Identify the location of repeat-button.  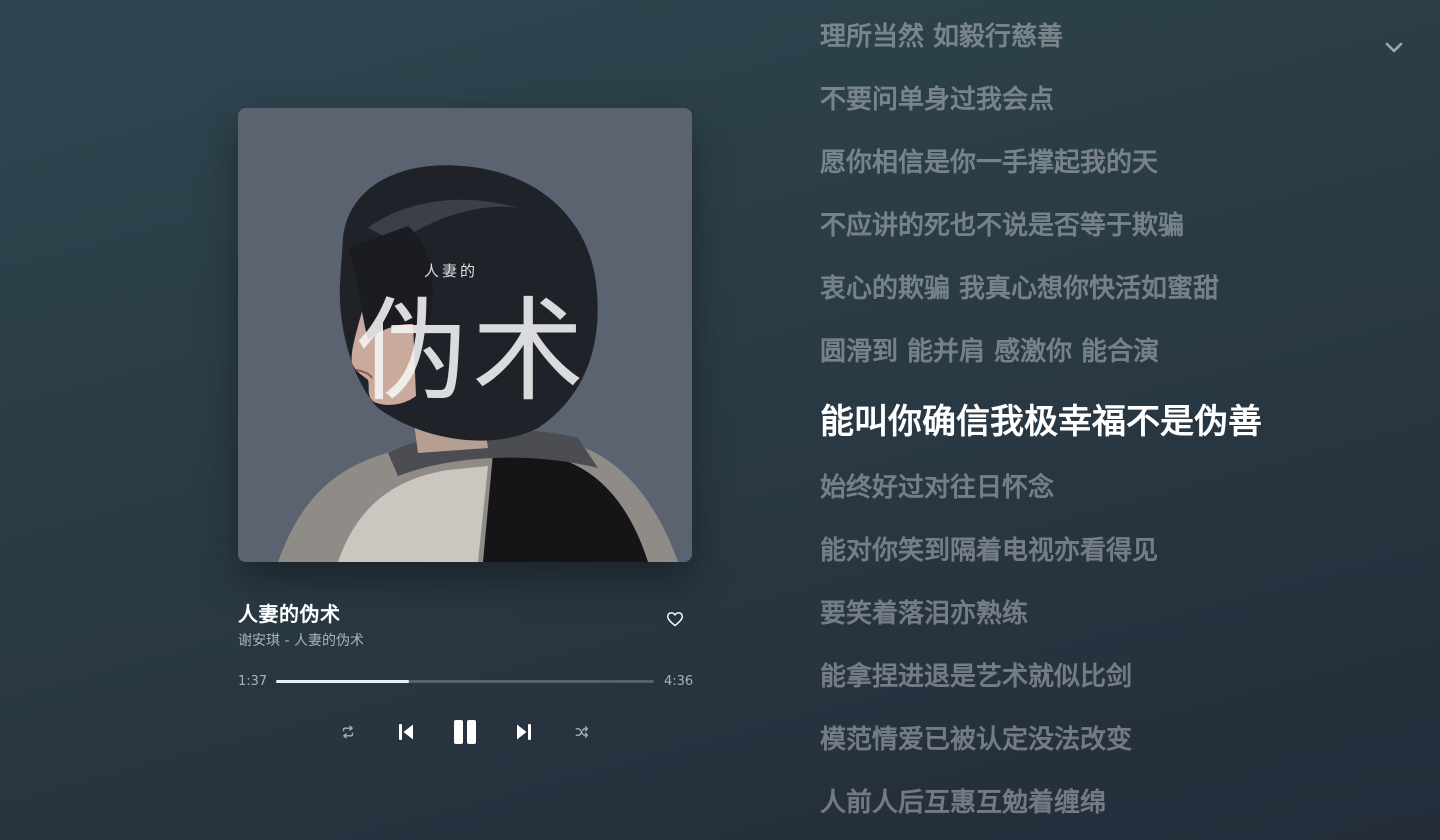
(348, 732).